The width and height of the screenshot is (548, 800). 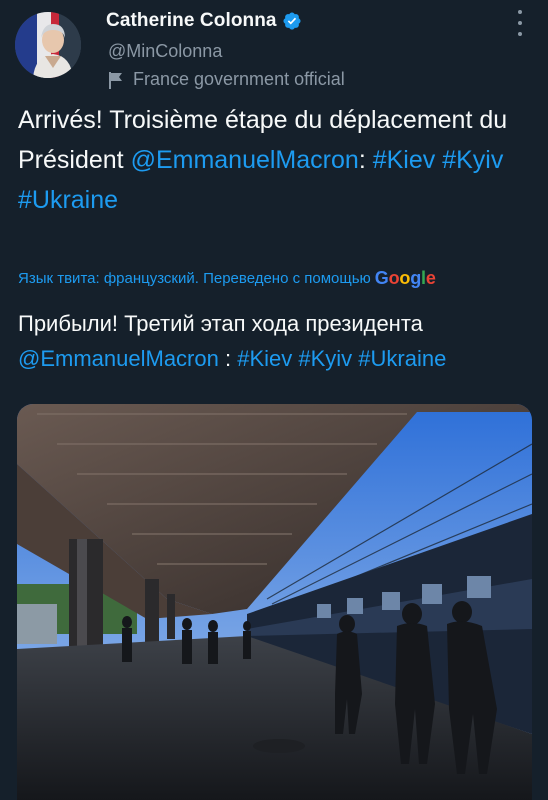 What do you see at coordinates (191, 21) in the screenshot?
I see `author-name: Catherine Colonna` at bounding box center [191, 21].